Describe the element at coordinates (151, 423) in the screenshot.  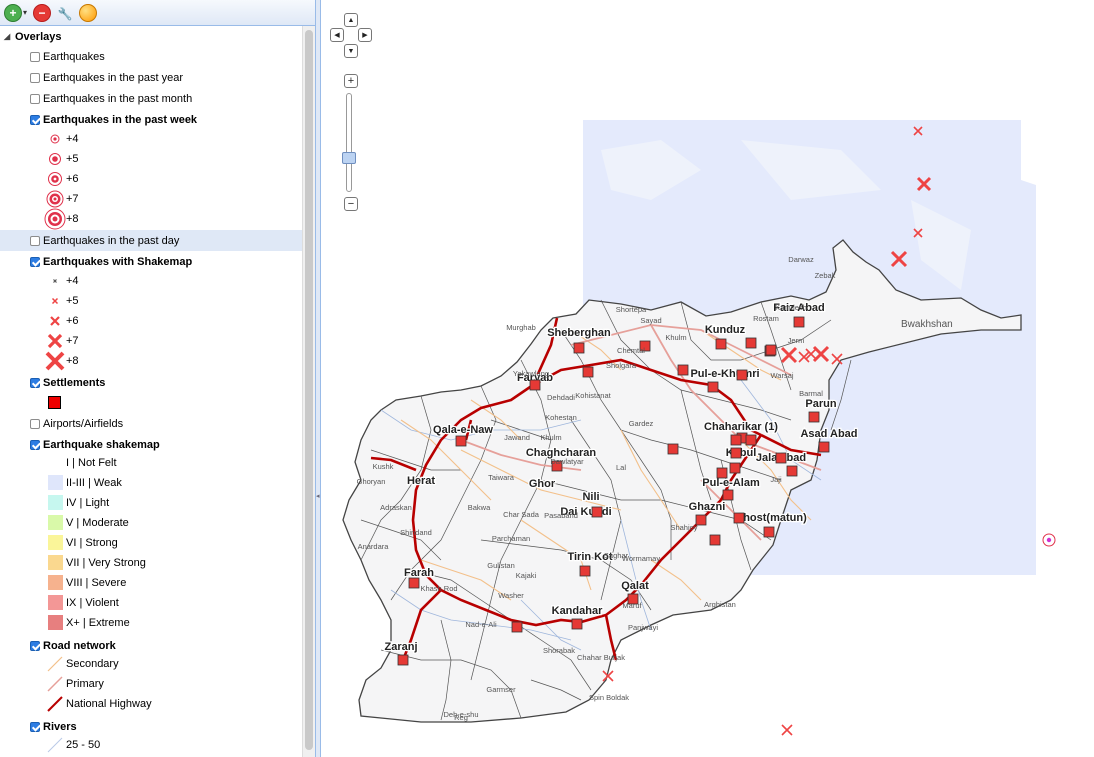
I see `layer-airports: Airports/Airfields` at that location.